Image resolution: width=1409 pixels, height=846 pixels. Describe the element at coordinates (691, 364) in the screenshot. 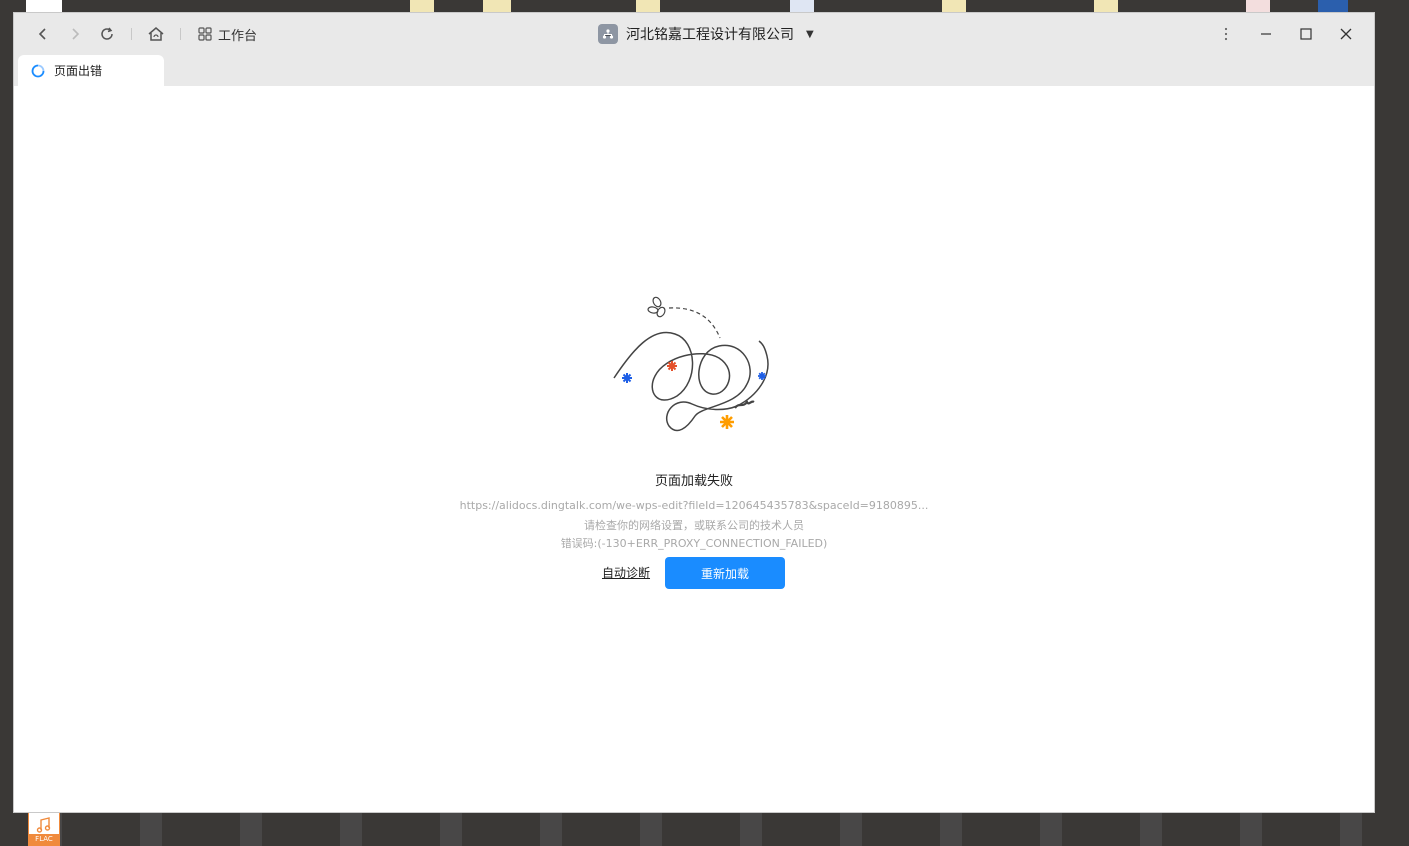

I see `tangled-line-illustration` at that location.